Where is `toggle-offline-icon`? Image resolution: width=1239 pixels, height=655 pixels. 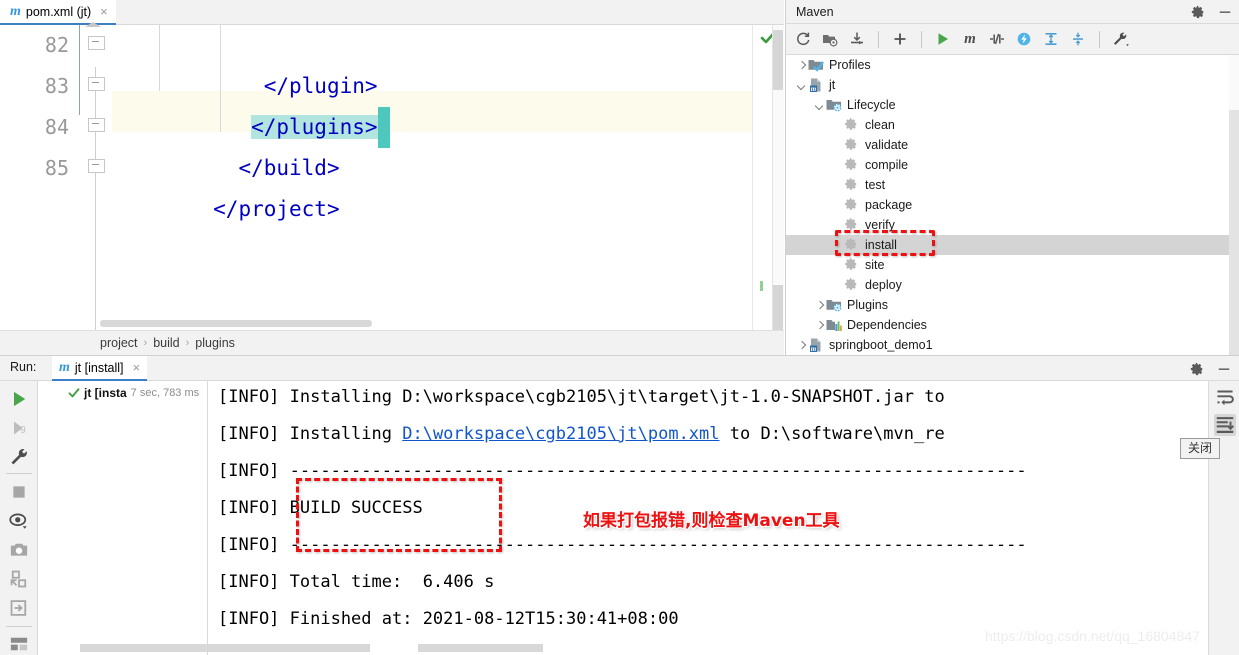 toggle-offline-icon is located at coordinates (1024, 39).